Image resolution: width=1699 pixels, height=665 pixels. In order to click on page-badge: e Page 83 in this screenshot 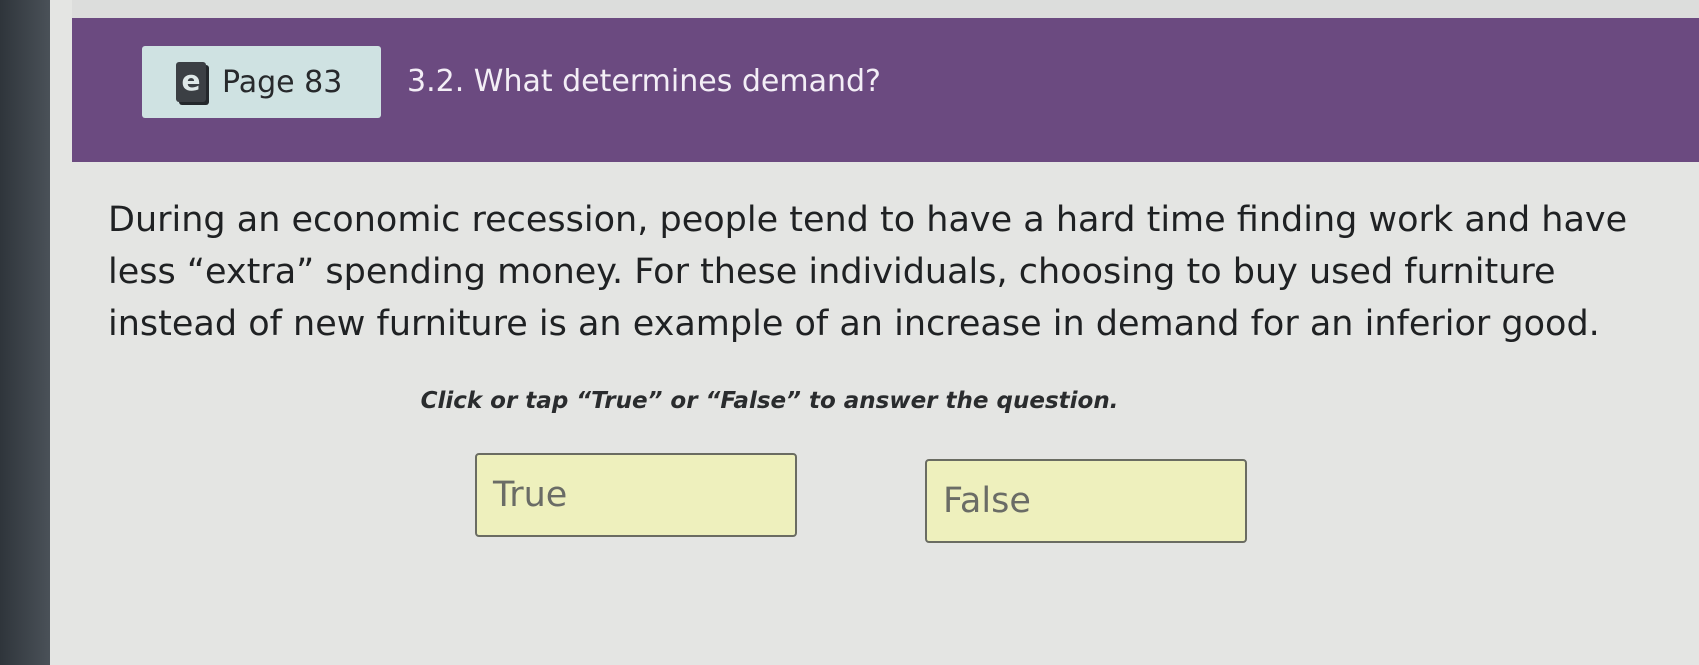, I will do `click(261, 82)`.